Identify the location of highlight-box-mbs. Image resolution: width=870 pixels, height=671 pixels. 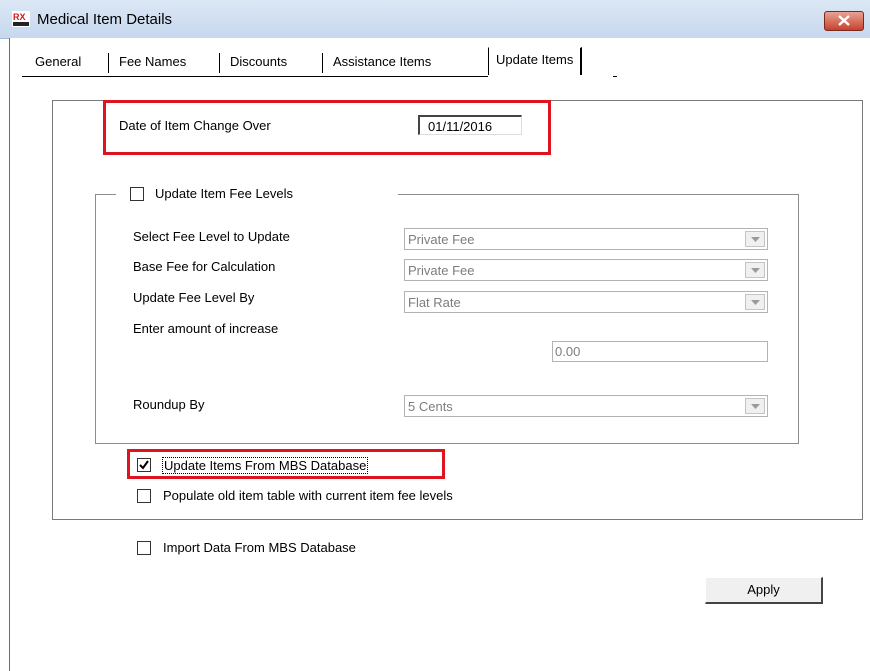
(286, 464).